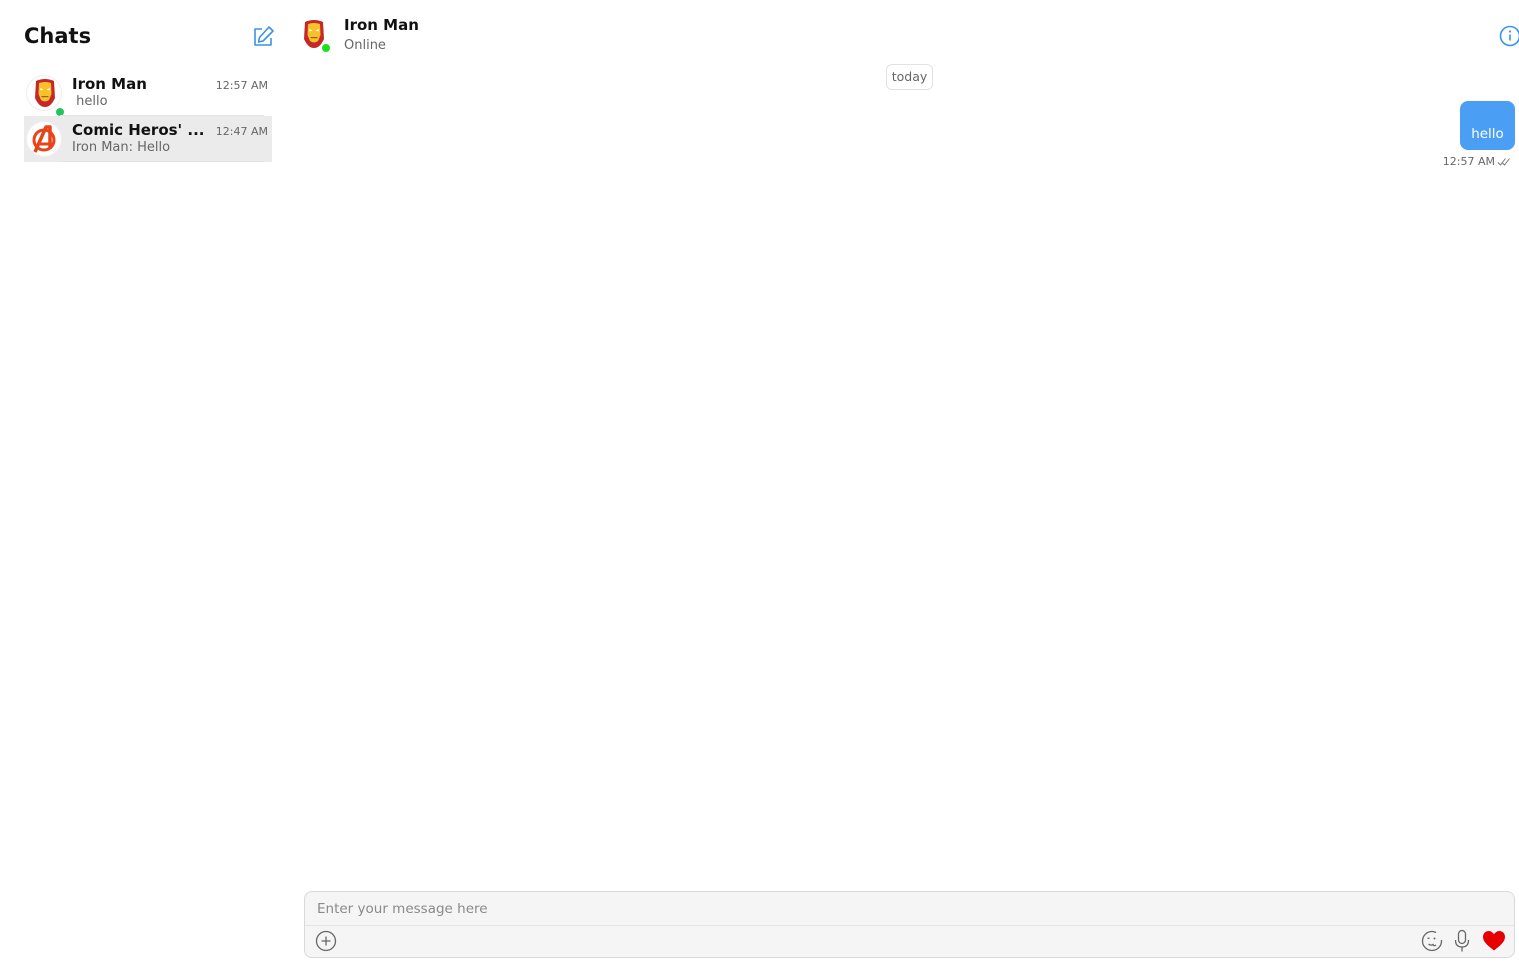 This screenshot has height=964, width=1519. I want to click on composer-divider, so click(909, 925).